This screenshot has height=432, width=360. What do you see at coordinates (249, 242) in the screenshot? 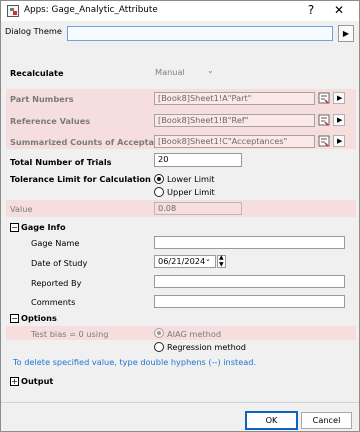
I see `gage-name-input` at bounding box center [249, 242].